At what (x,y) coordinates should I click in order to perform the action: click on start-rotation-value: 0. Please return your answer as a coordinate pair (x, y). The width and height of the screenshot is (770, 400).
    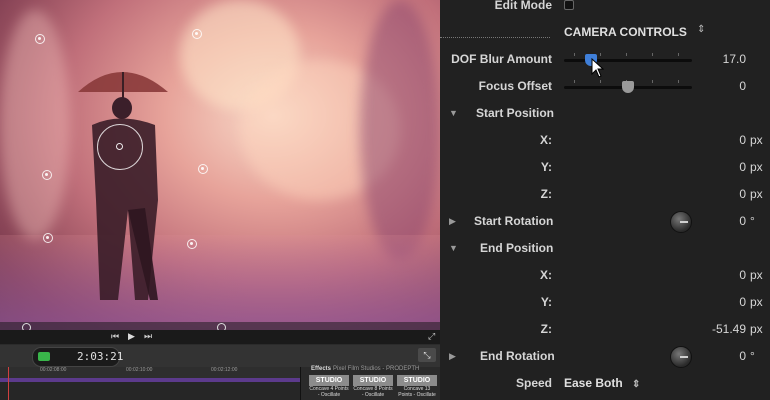
    Looking at the image, I should click on (742, 221).